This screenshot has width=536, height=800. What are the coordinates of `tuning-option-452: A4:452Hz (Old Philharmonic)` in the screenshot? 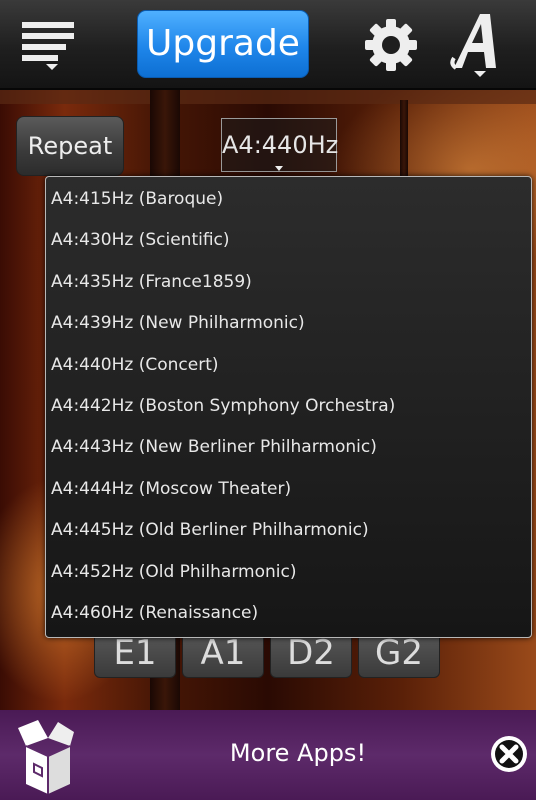 It's located at (288, 570).